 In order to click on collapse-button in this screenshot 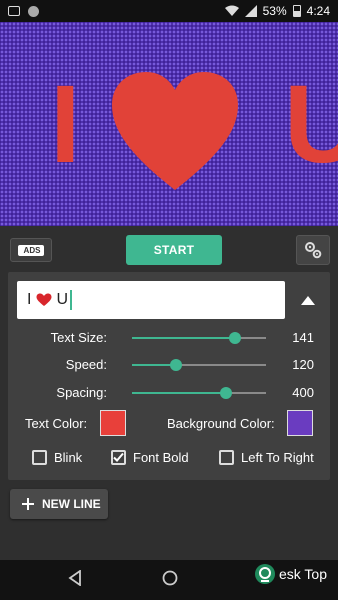, I will do `click(308, 300)`.